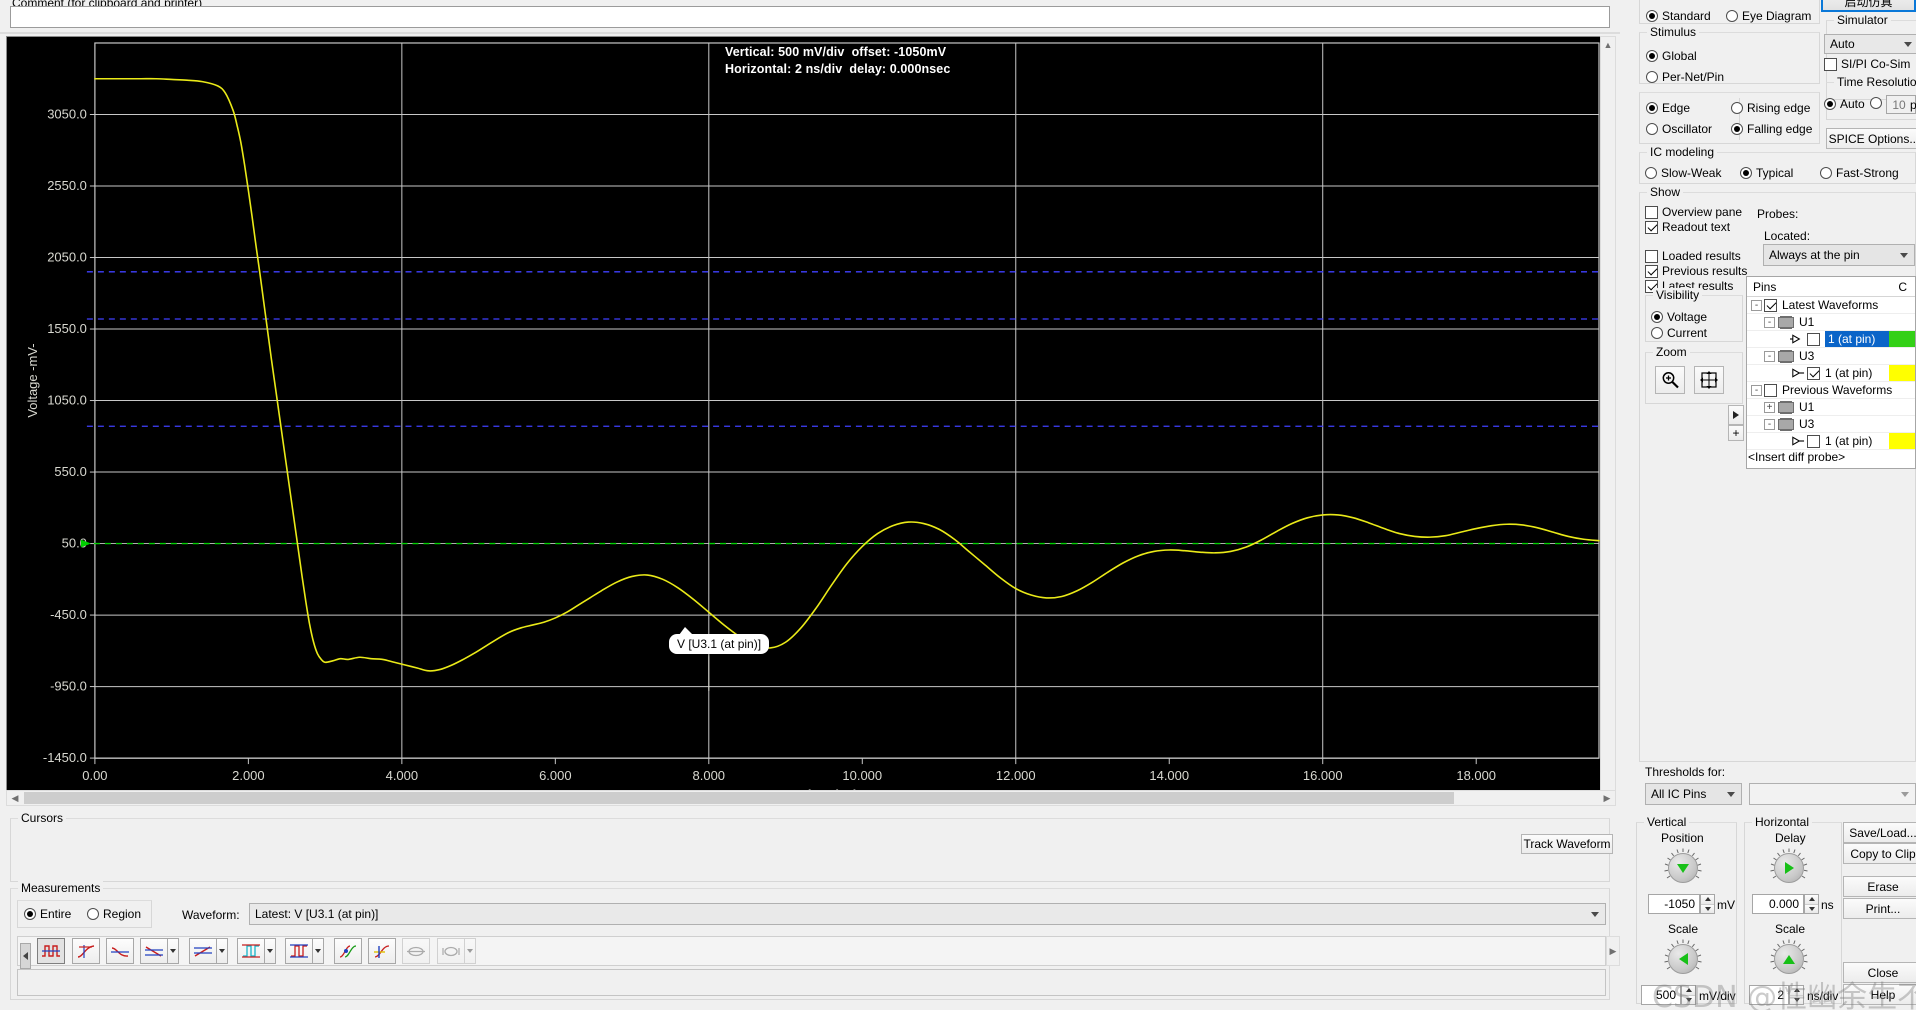  I want to click on measure-overshoot-icon, so click(251, 951).